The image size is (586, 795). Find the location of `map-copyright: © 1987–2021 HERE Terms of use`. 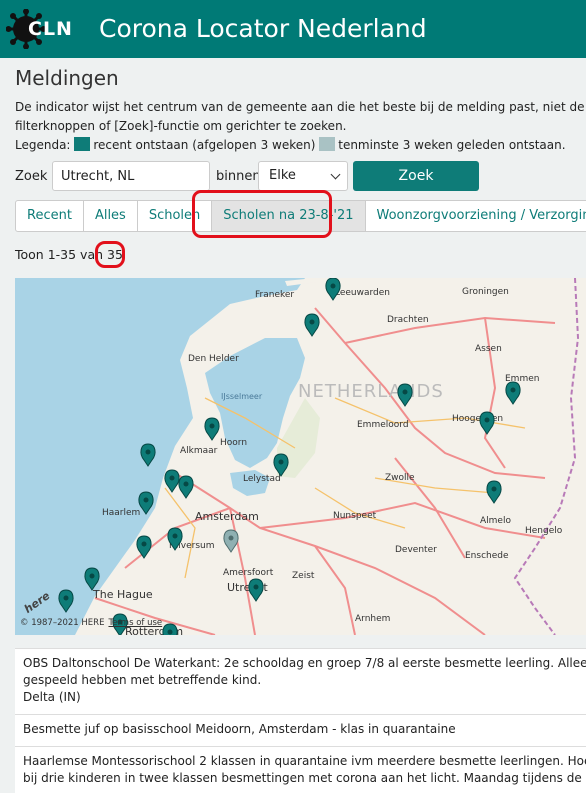

map-copyright: © 1987–2021 HERE Terms of use is located at coordinates (91, 623).